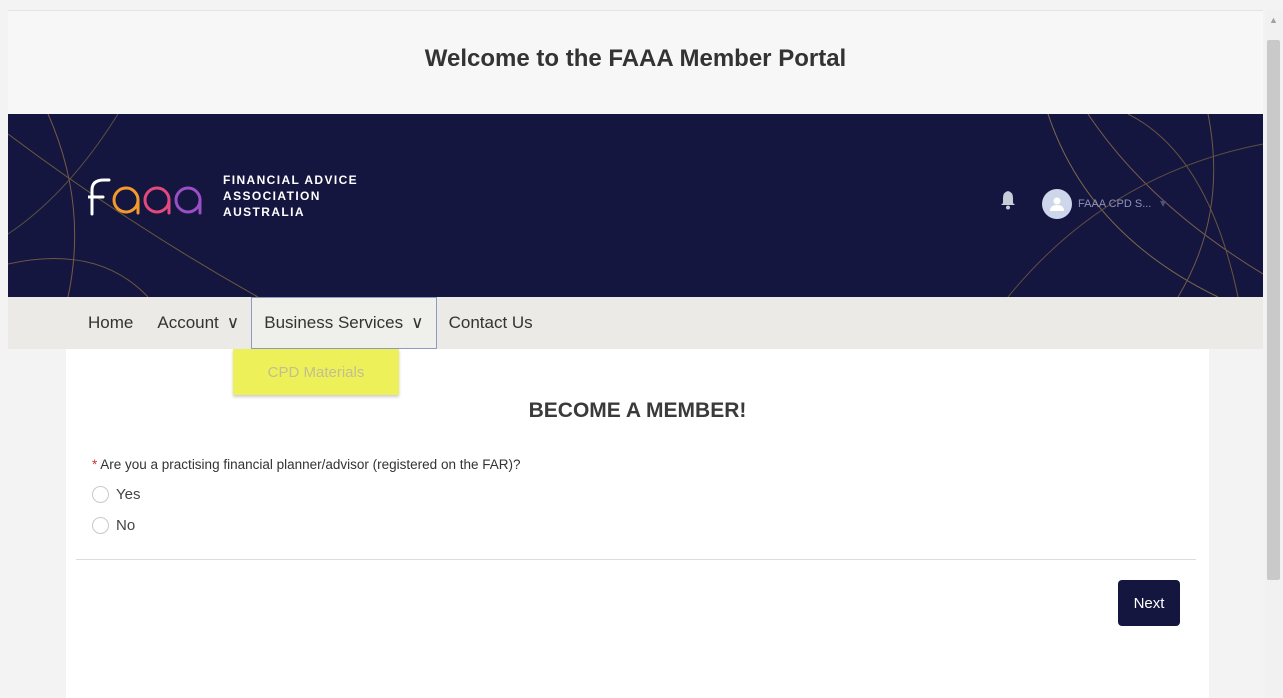  Describe the element at coordinates (145, 197) in the screenshot. I see `faaa-logo-mark` at that location.